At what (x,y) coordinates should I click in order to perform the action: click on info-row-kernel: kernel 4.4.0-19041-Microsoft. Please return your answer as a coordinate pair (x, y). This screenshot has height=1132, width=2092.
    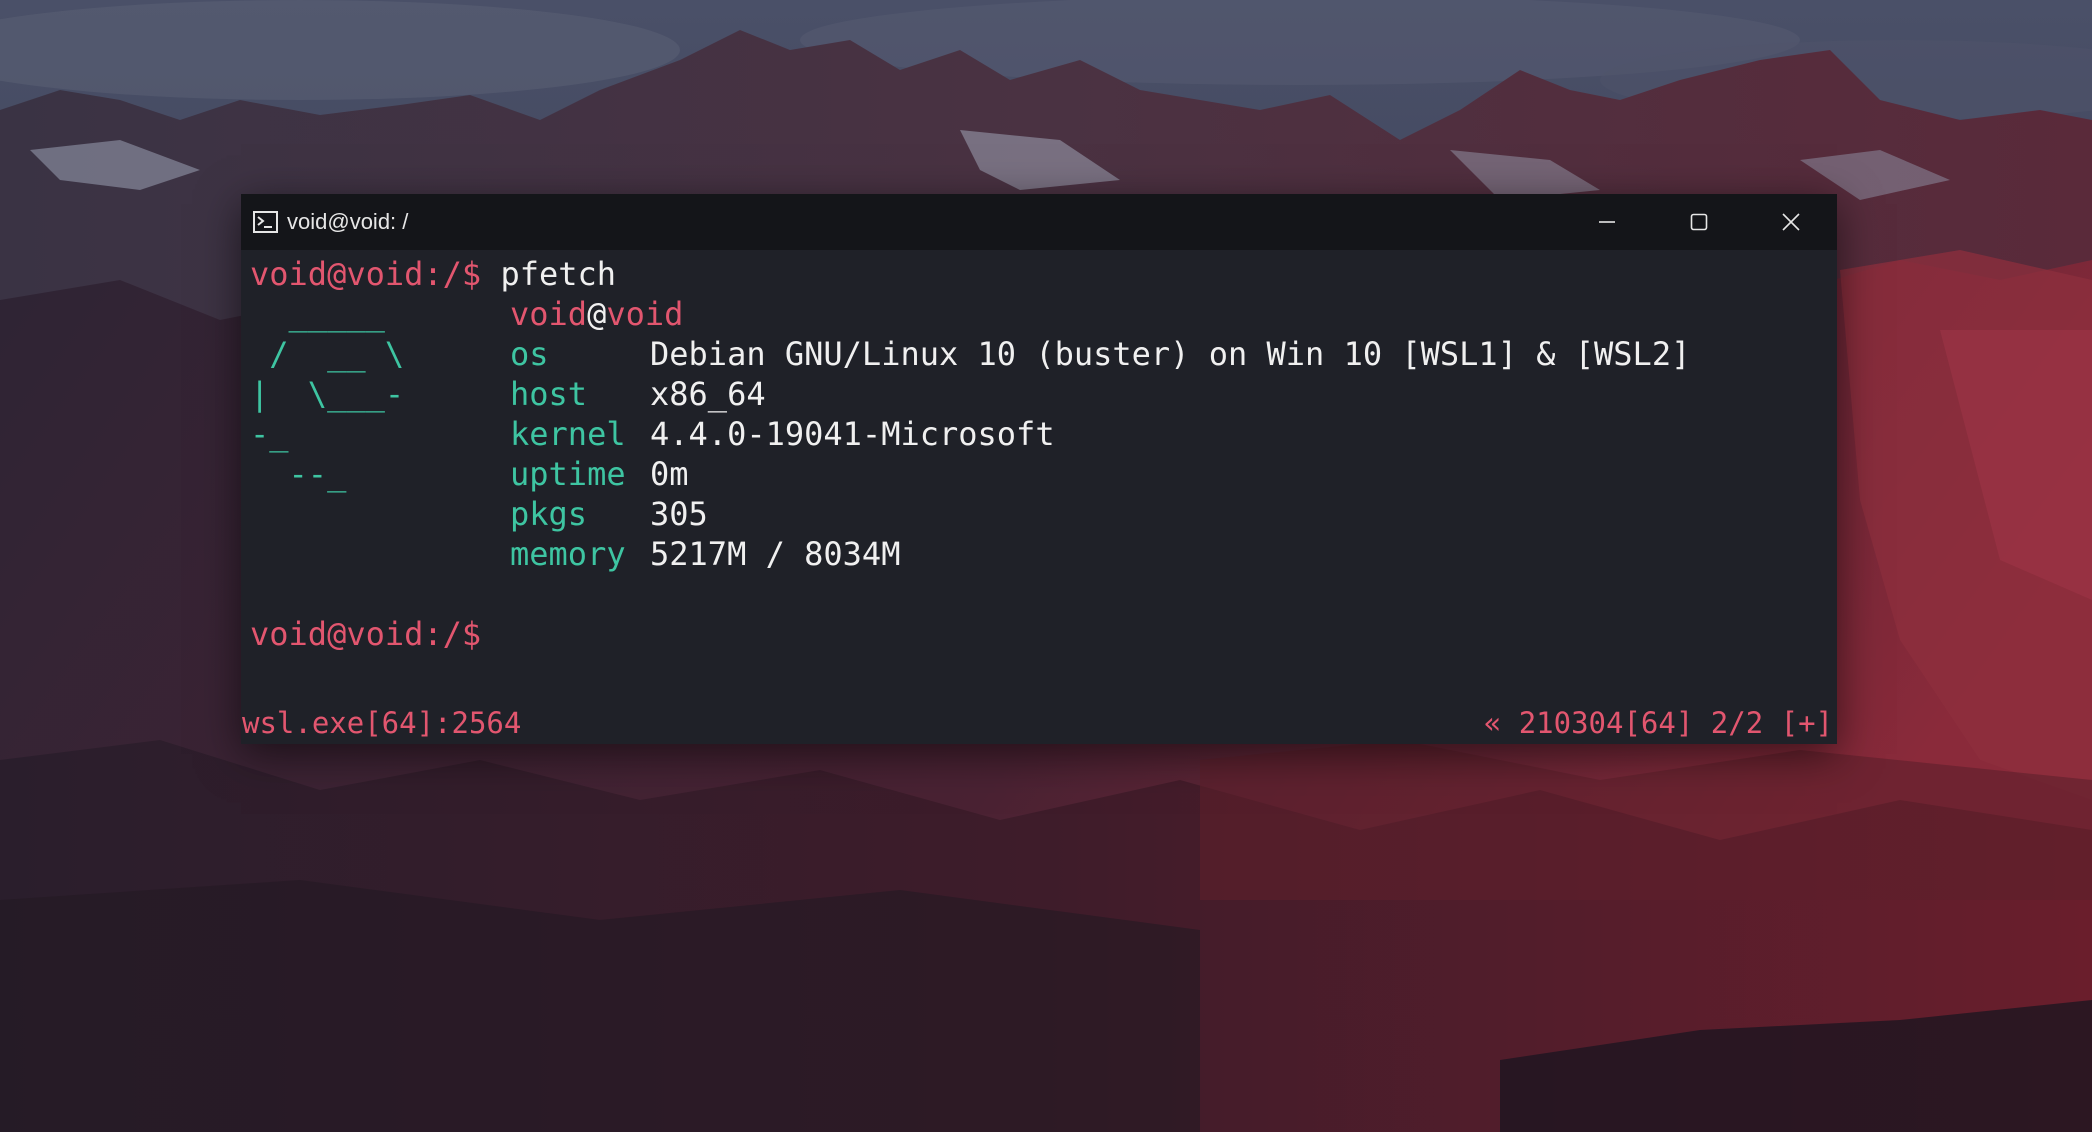
    Looking at the image, I should click on (1100, 434).